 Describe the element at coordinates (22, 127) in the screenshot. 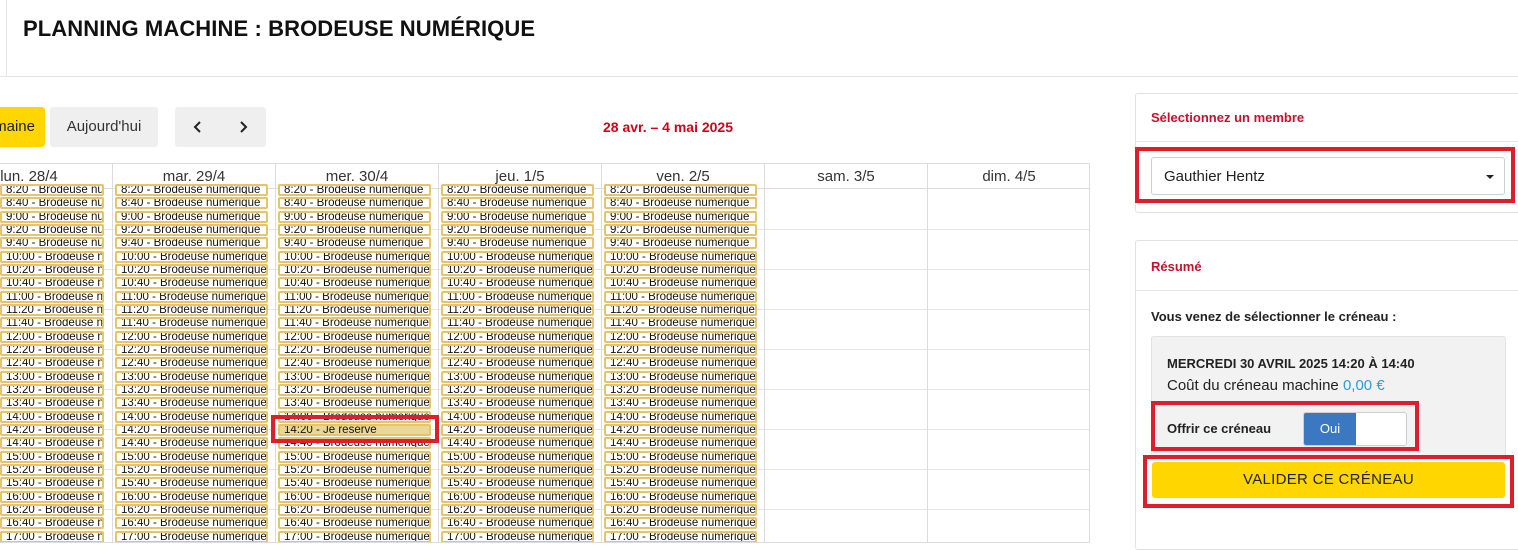

I see `week-view-button: maine` at that location.